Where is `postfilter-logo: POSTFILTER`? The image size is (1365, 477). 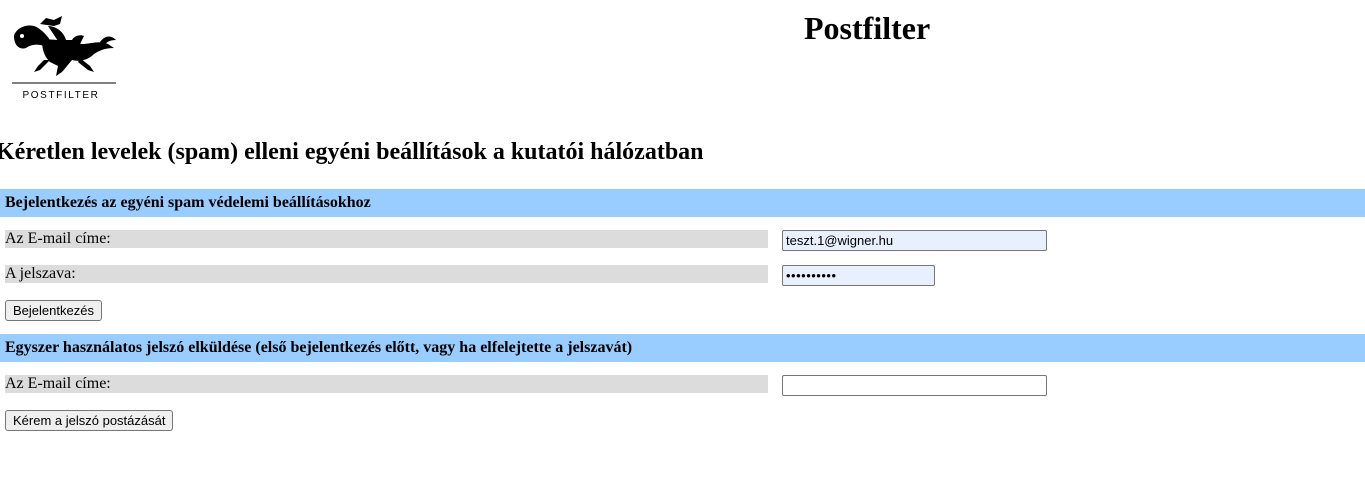 postfilter-logo: POSTFILTER is located at coordinates (64, 59).